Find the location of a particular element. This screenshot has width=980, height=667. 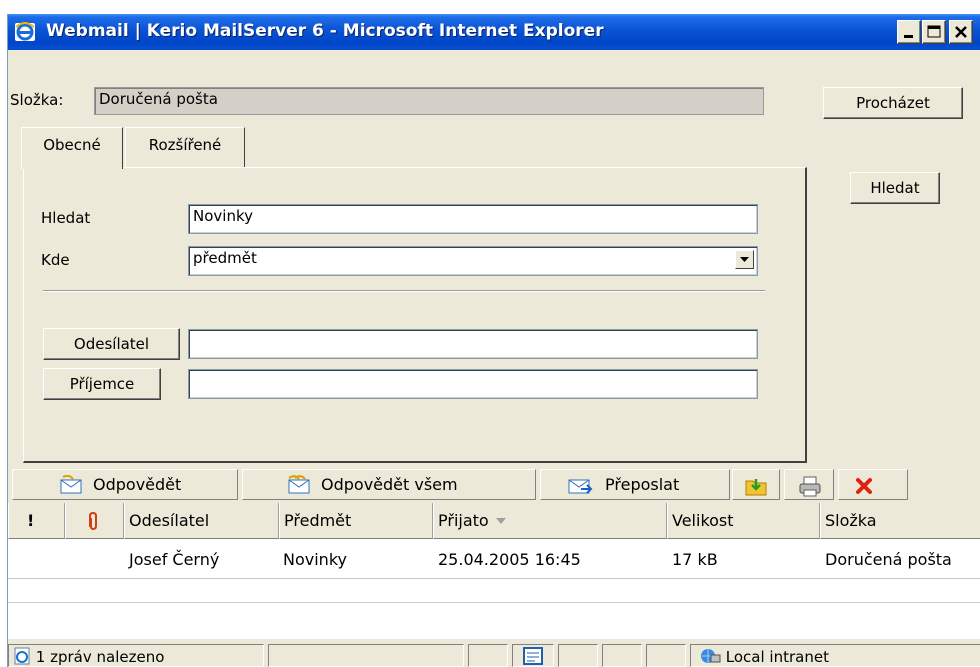

intranet-icon is located at coordinates (710, 657).